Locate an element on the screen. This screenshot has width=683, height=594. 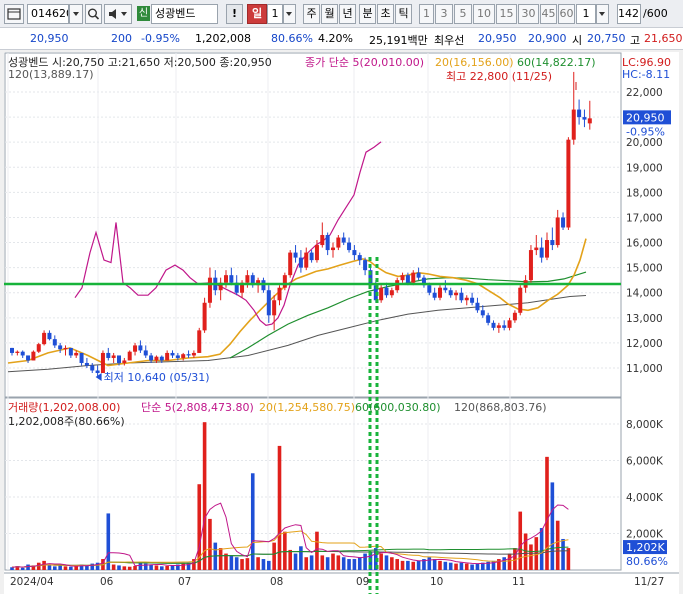
period-button-5: 틱 is located at coordinates (403, 14).